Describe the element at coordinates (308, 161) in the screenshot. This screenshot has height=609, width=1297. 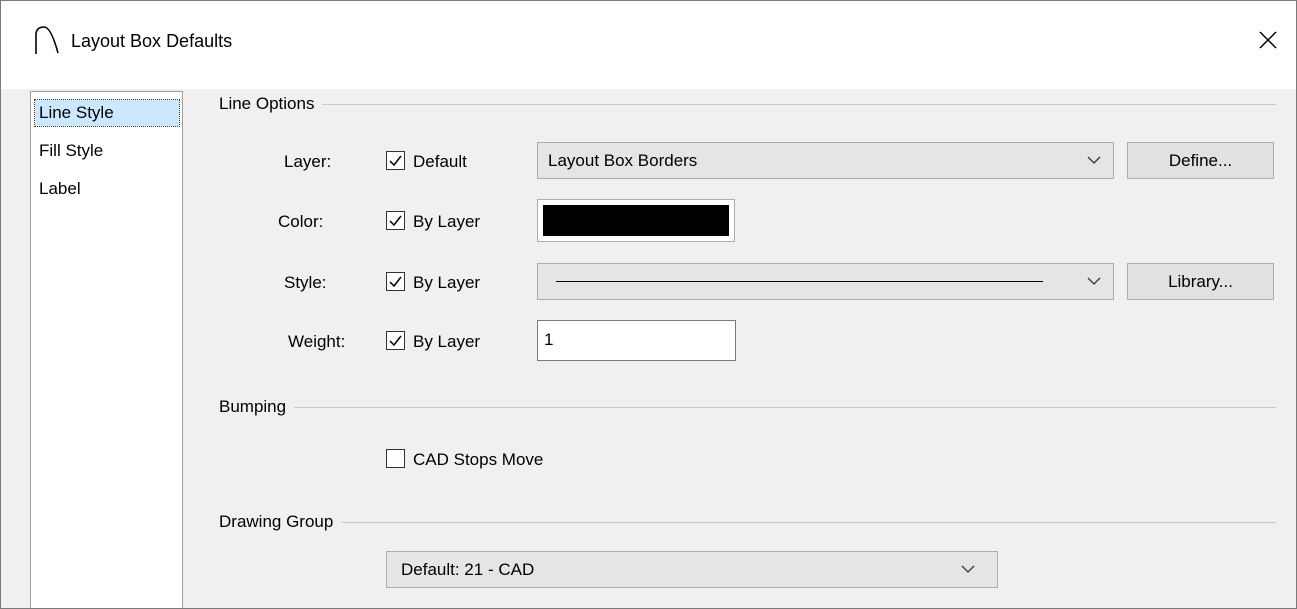
I see `layer-label: Layer:` at that location.